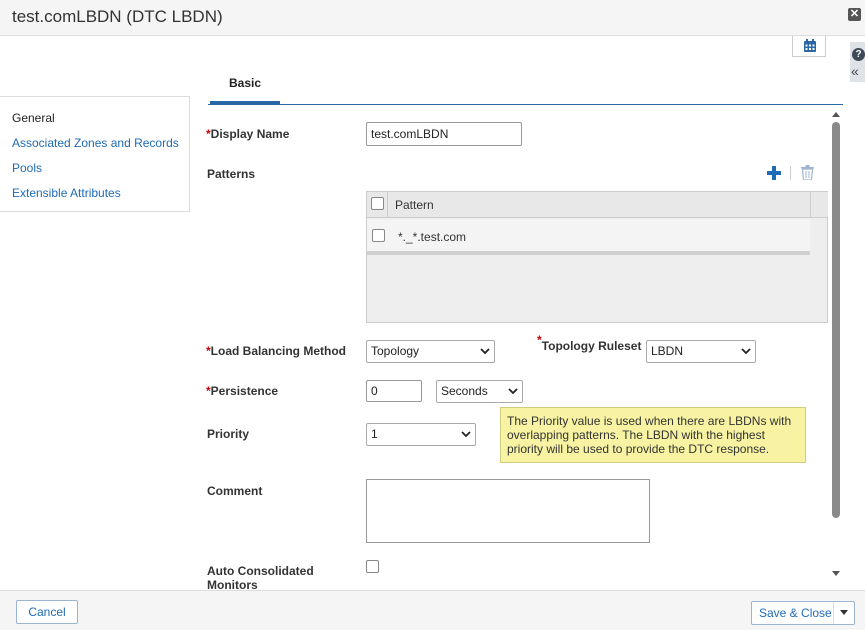  I want to click on form-scrollbar, so click(836, 345).